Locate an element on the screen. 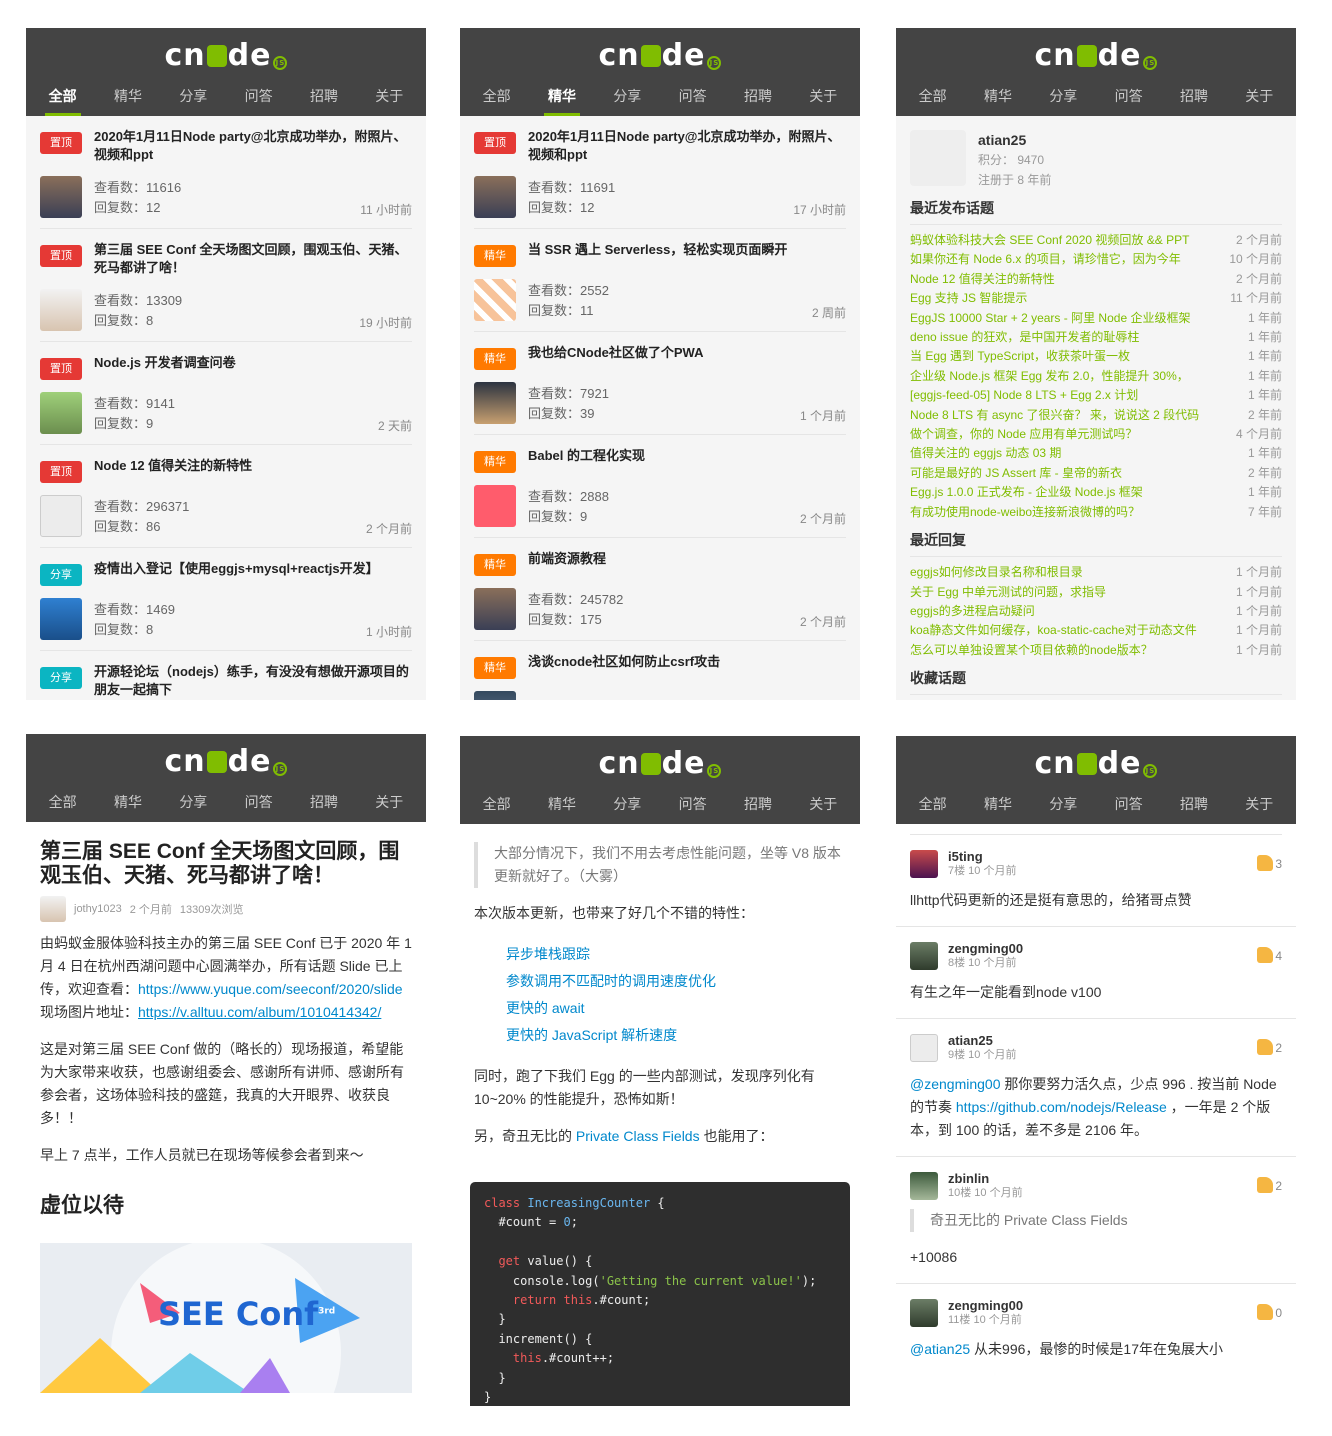 This screenshot has height=1436, width=1332. list-item: 精华 前端资源教程 查看数：245782 回复数：175 2 个月前 is located at coordinates (660, 589).